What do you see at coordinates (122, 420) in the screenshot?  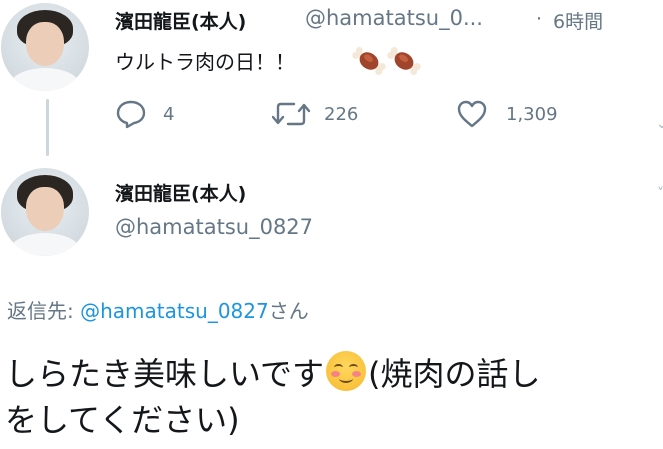 I see `tweet-text-line2: をしてください)` at bounding box center [122, 420].